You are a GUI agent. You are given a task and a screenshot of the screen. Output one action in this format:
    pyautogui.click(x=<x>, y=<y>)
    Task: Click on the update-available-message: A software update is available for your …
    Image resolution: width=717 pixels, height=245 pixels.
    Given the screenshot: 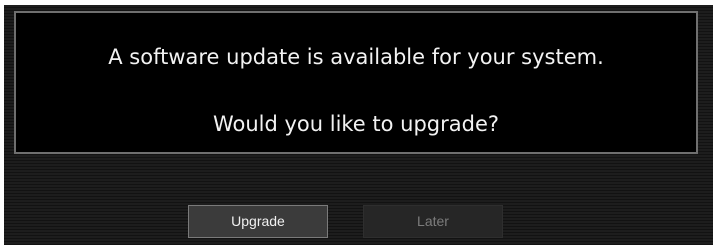 What is the action you would take?
    pyautogui.click(x=356, y=57)
    